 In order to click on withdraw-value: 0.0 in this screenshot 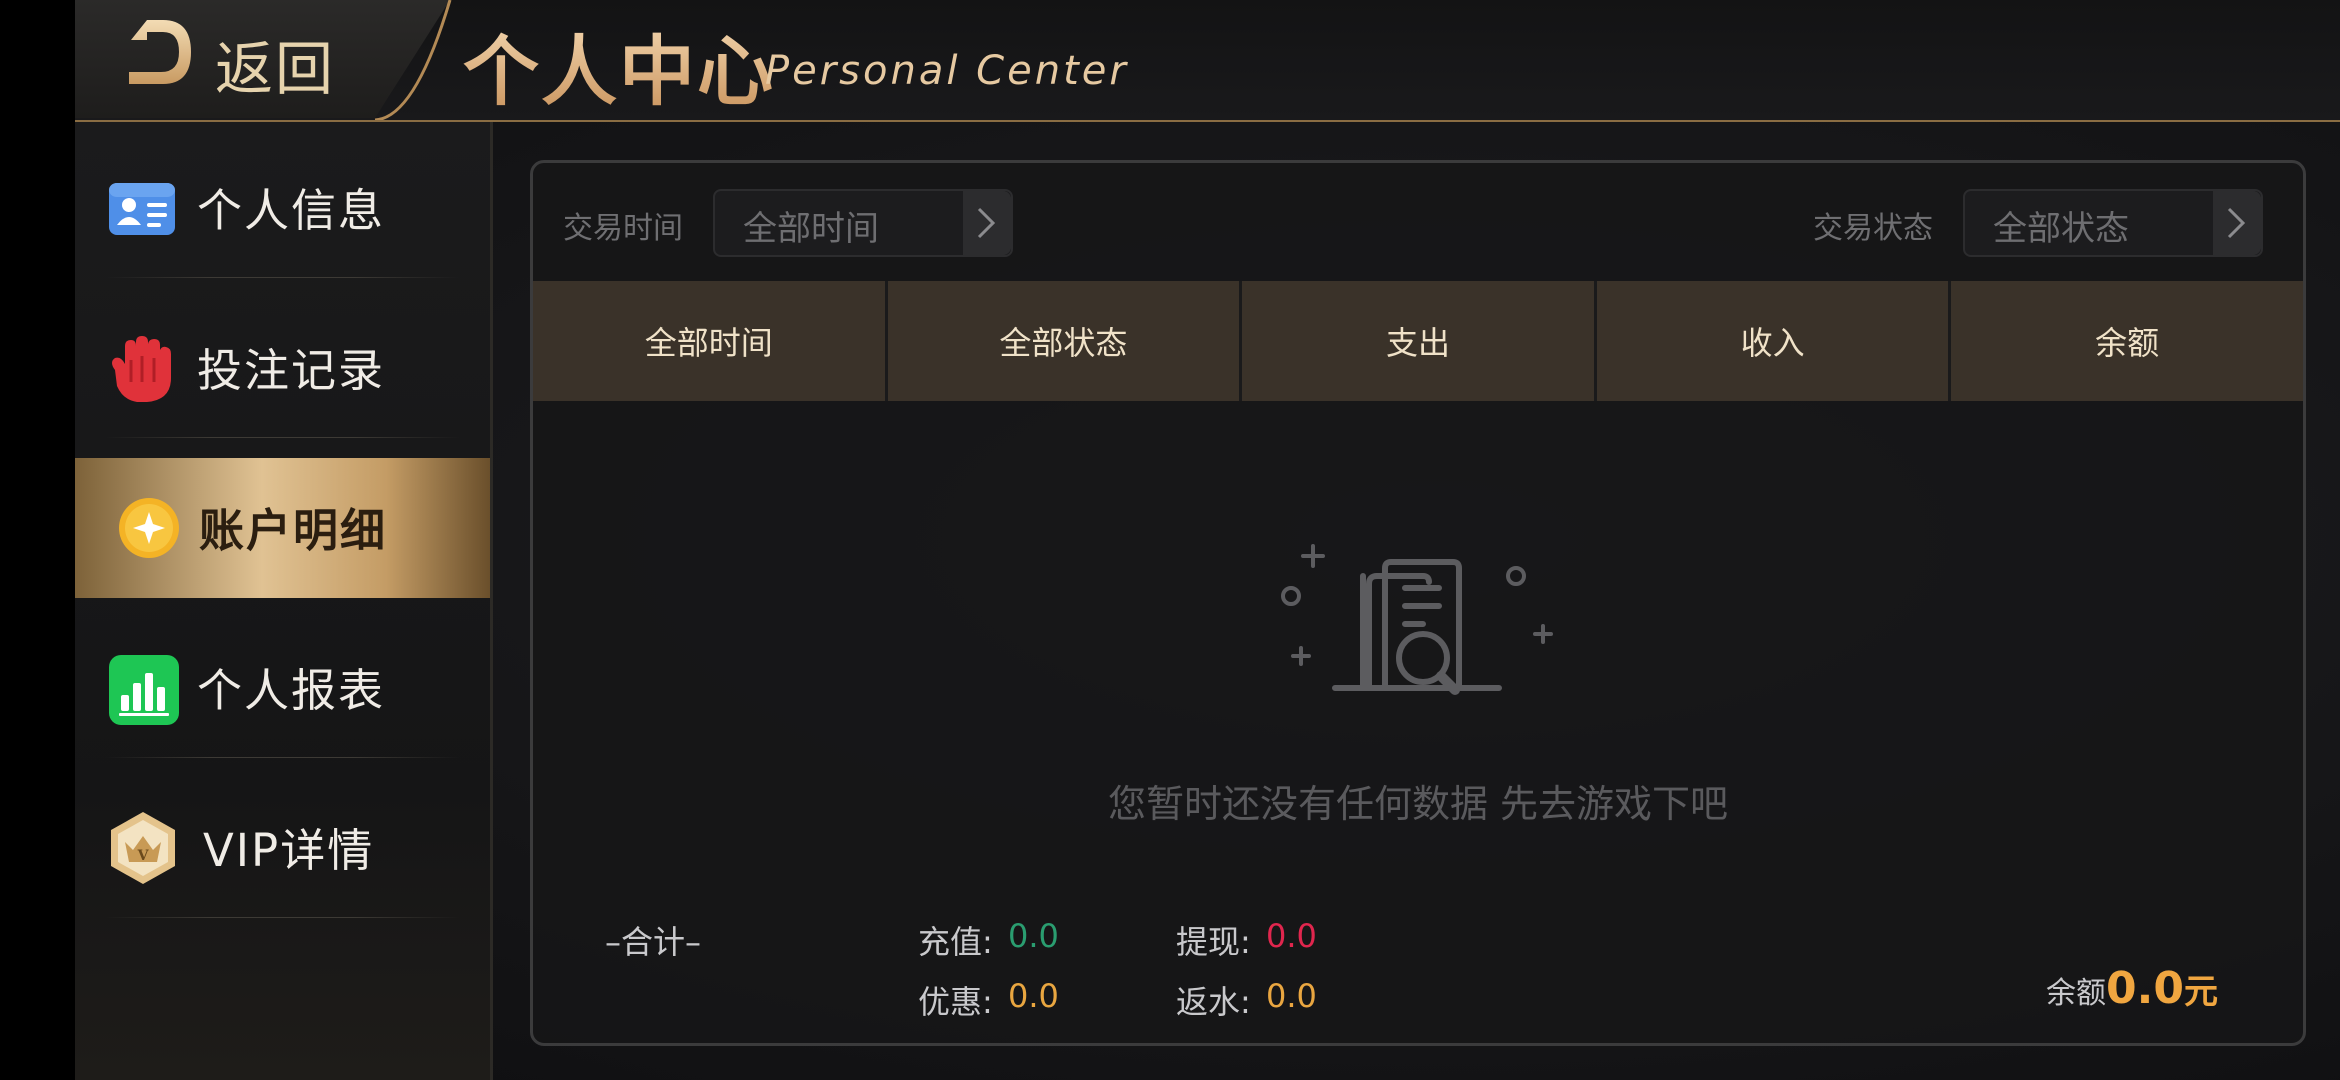, I will do `click(1291, 936)`.